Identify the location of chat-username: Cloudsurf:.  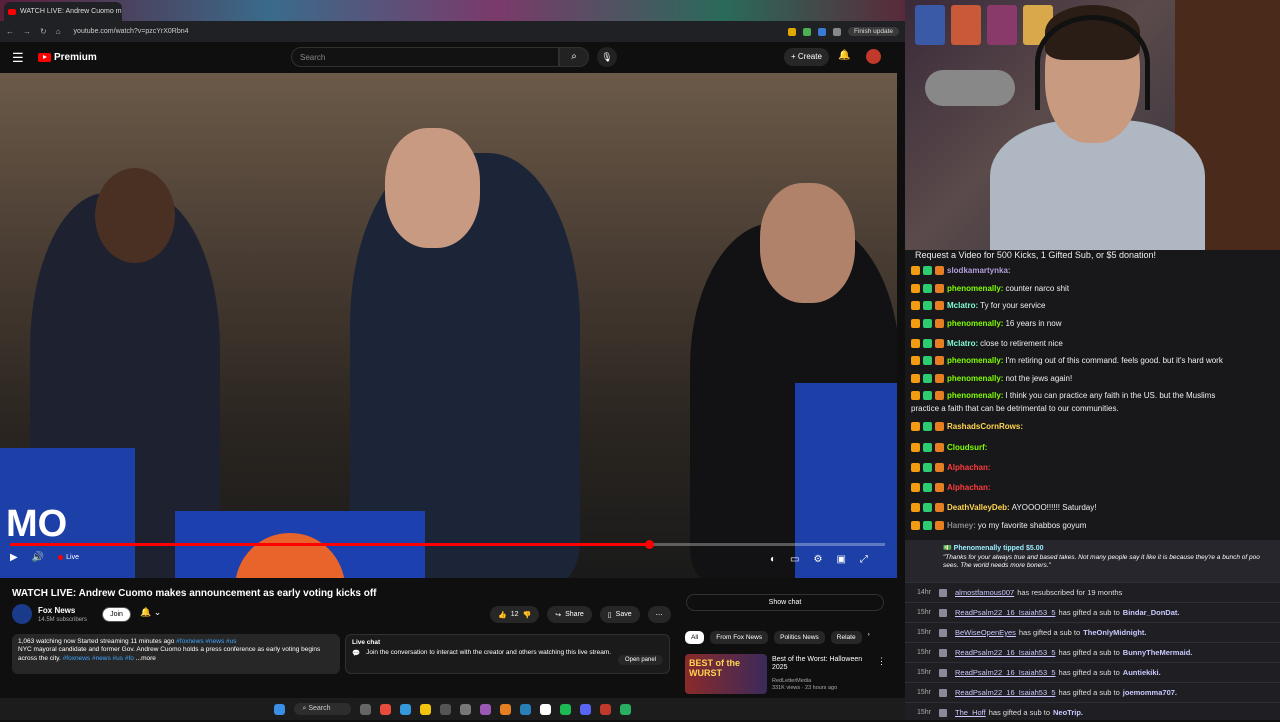
(967, 447).